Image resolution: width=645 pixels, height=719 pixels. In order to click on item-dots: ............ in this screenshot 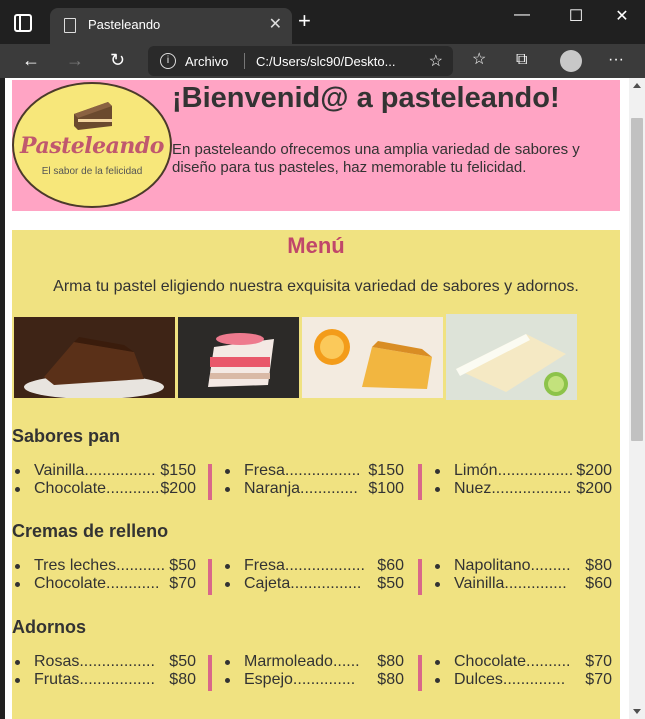, I will do `click(133, 488)`.